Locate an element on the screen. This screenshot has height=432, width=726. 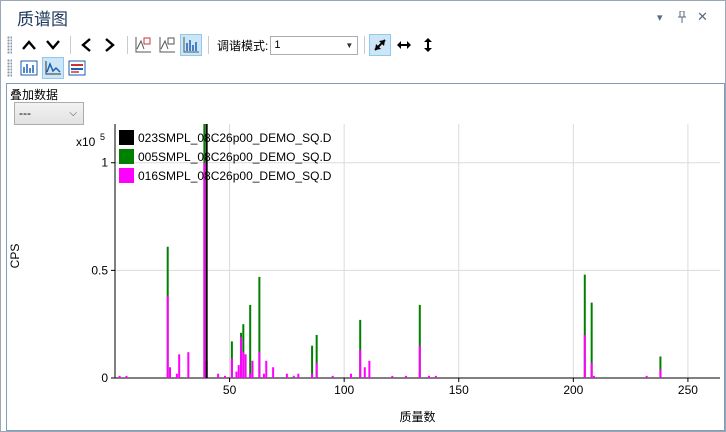
chevron-left-icon is located at coordinates (86, 45).